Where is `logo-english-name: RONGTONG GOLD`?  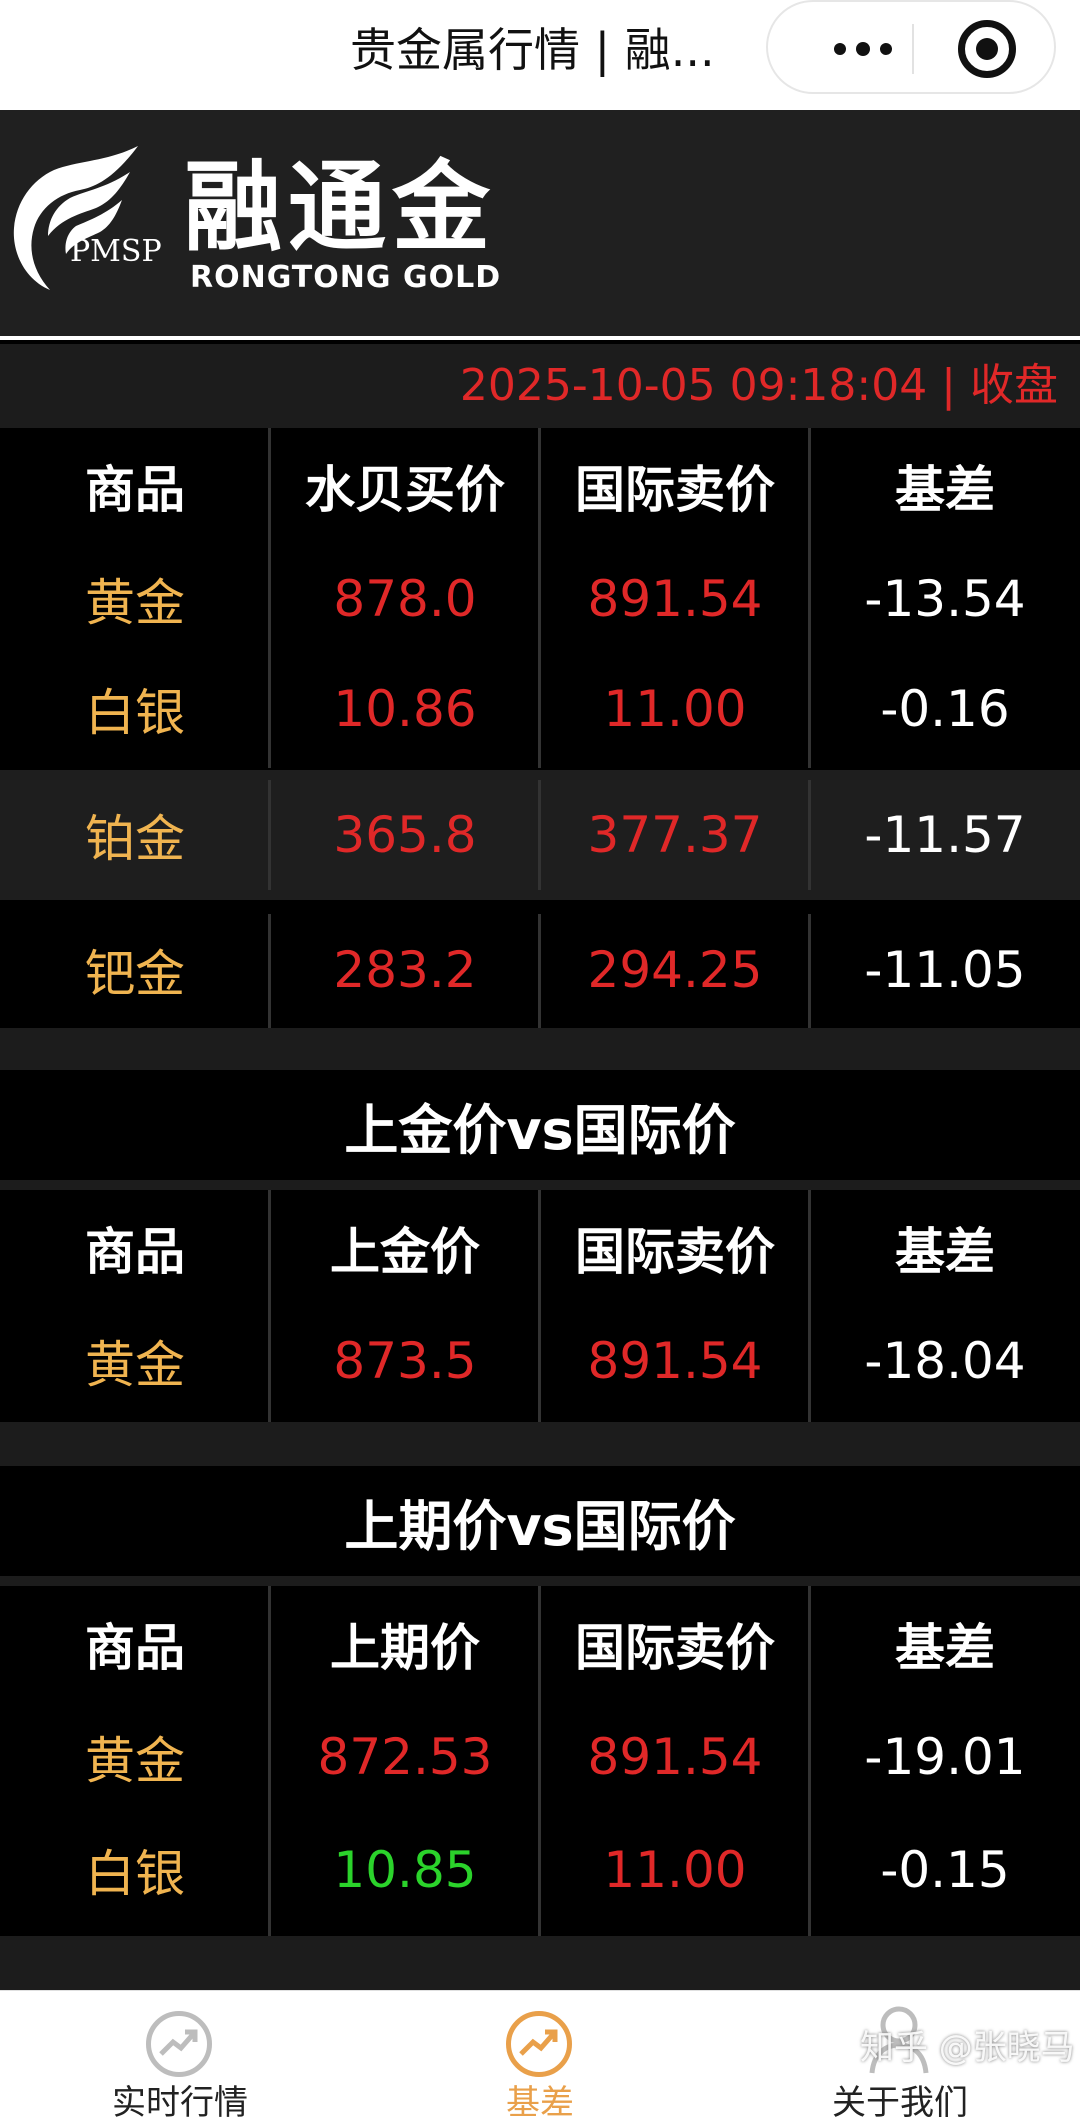 logo-english-name: RONGTONG GOLD is located at coordinates (346, 277).